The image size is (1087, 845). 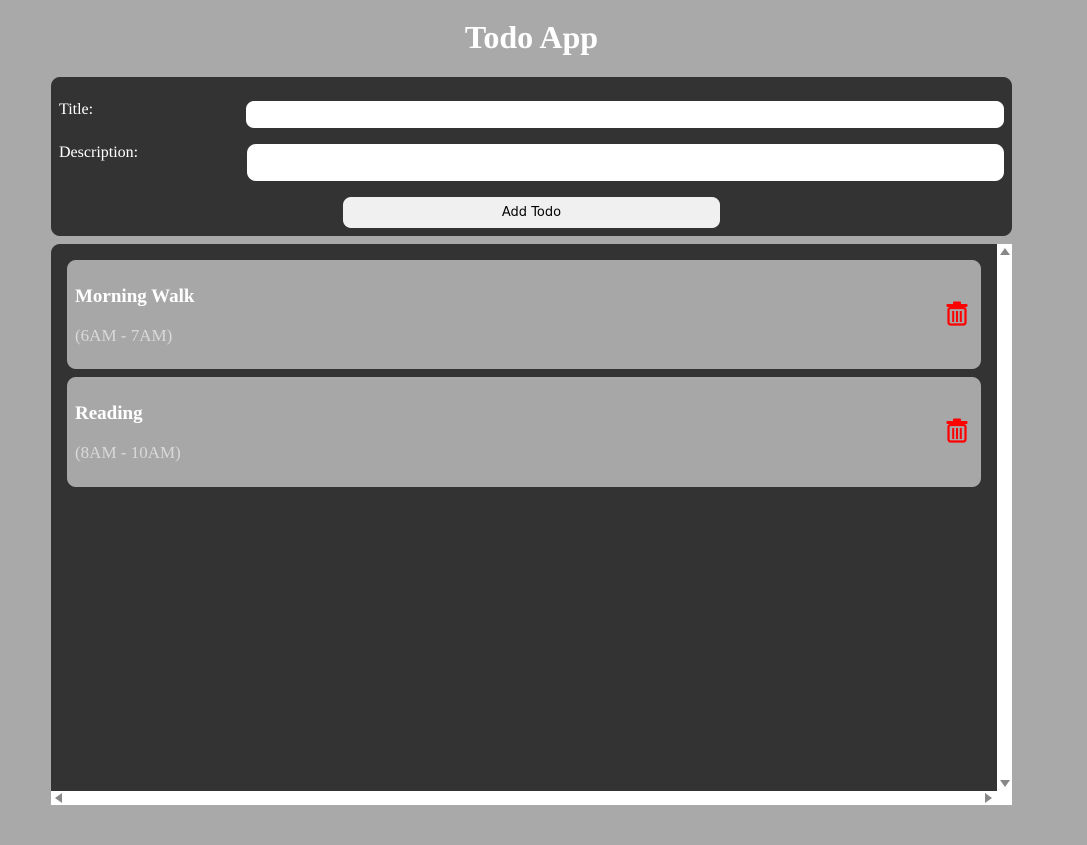 What do you see at coordinates (988, 798) in the screenshot?
I see `scroll-right-icon` at bounding box center [988, 798].